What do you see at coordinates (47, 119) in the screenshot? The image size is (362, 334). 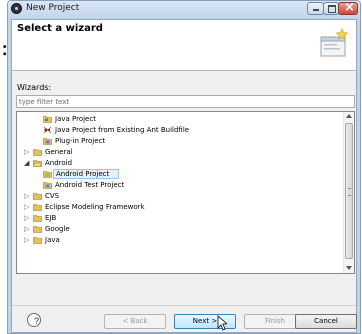 I see `java-project-icon` at bounding box center [47, 119].